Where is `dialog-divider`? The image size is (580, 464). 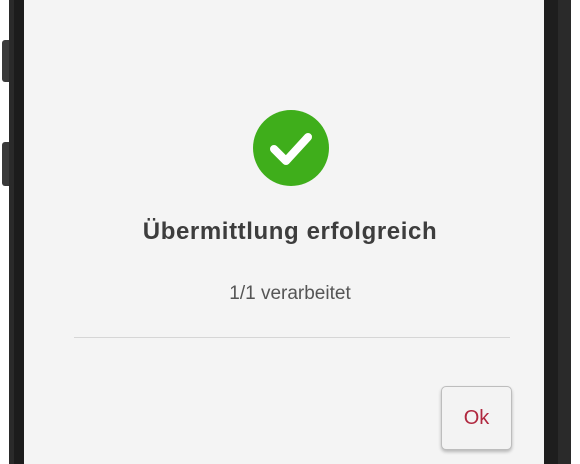 dialog-divider is located at coordinates (292, 337).